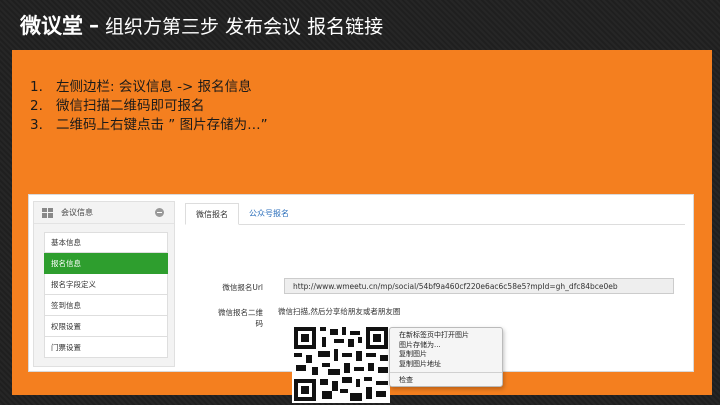  Describe the element at coordinates (36, 125) in the screenshot. I see `step-number: 3.` at that location.